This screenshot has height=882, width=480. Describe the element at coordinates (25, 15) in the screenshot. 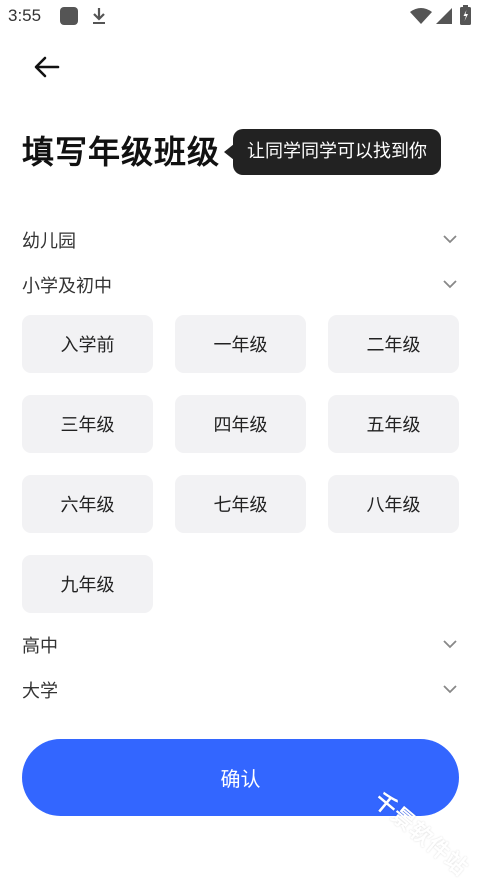

I see `status-time: 3:55` at that location.